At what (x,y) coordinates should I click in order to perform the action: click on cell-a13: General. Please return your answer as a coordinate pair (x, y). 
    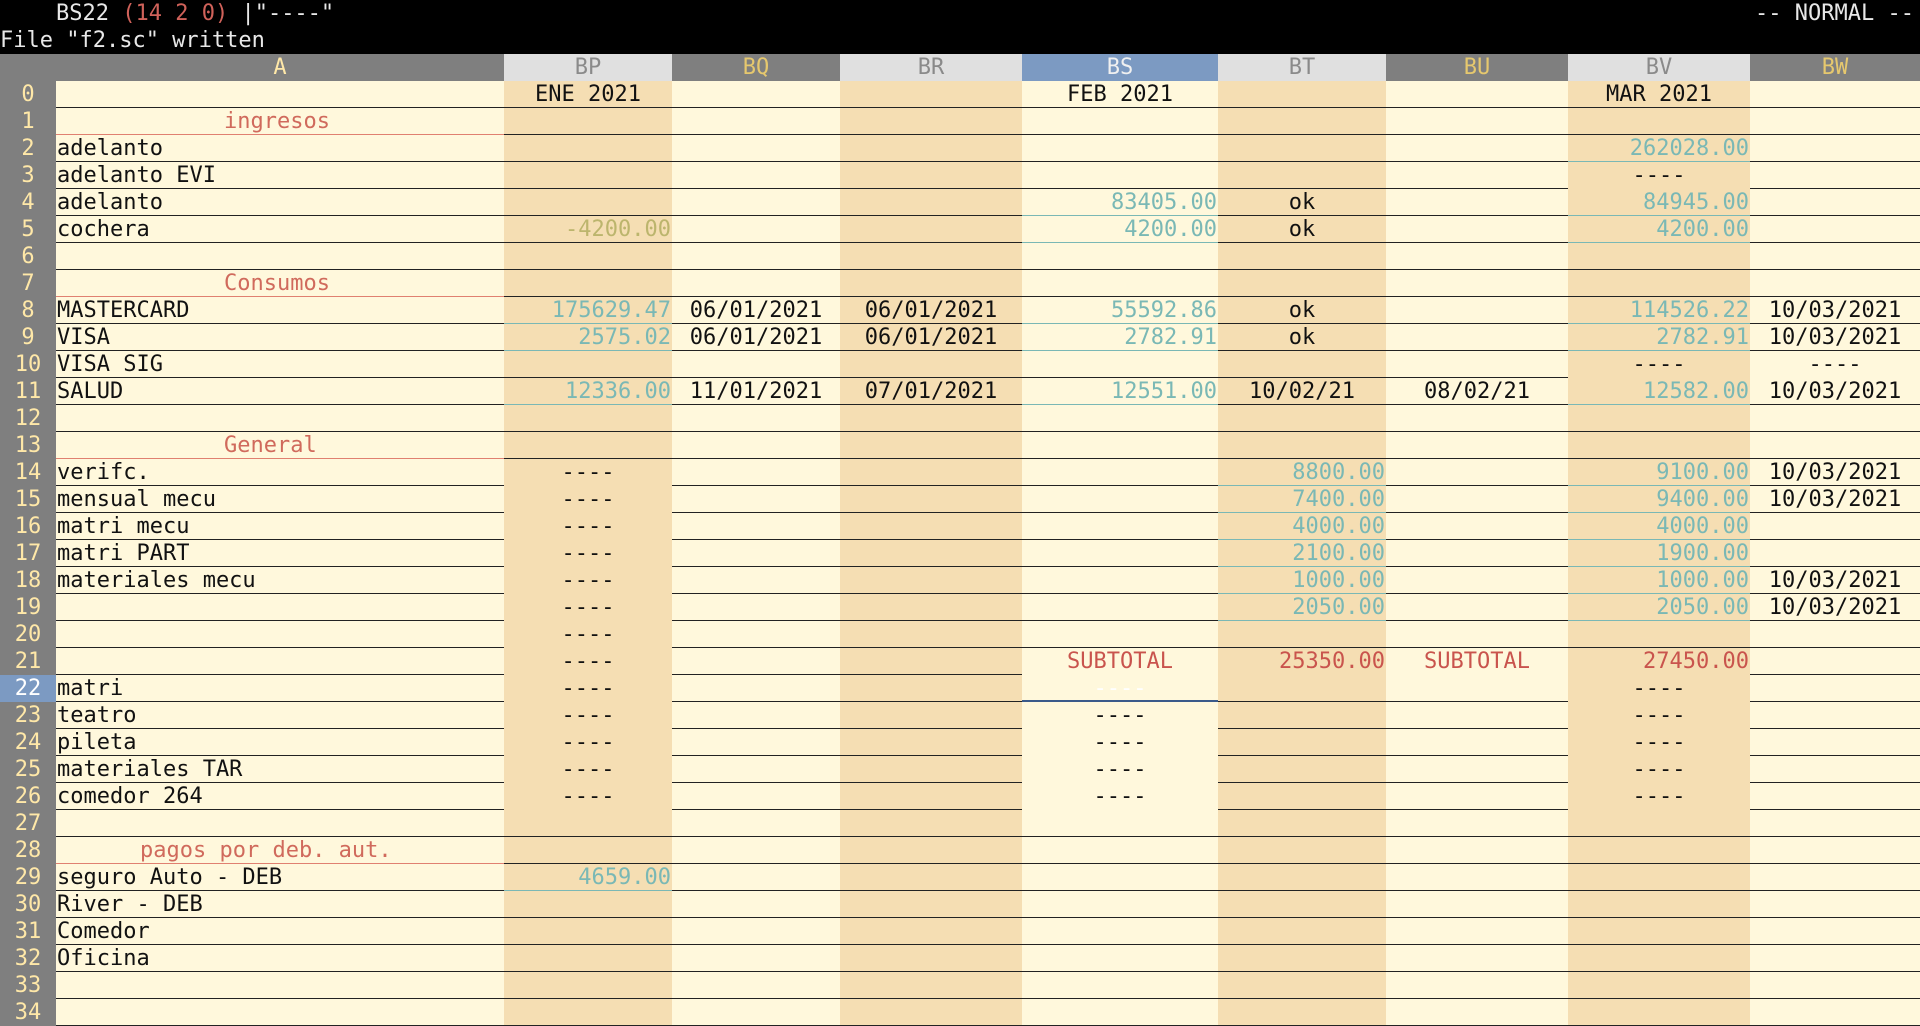
    Looking at the image, I should click on (280, 445).